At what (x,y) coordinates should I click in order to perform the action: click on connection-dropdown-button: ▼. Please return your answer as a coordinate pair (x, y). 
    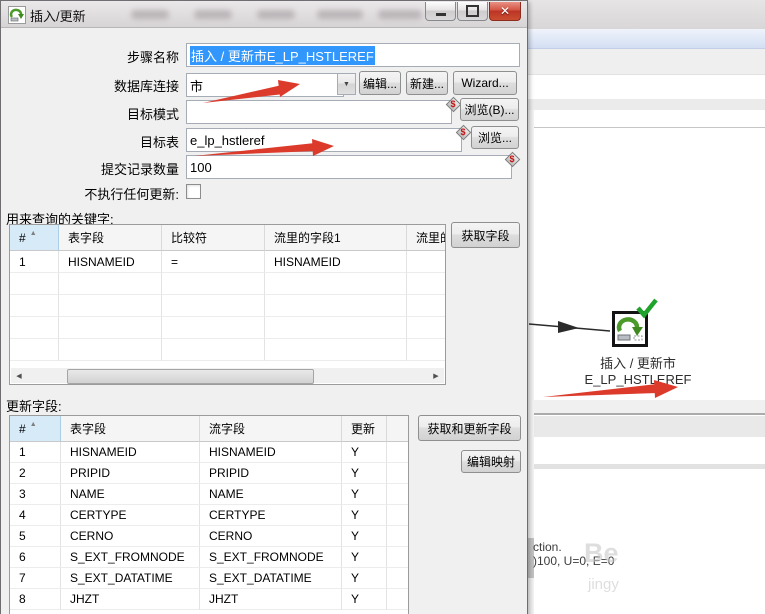
    Looking at the image, I should click on (346, 84).